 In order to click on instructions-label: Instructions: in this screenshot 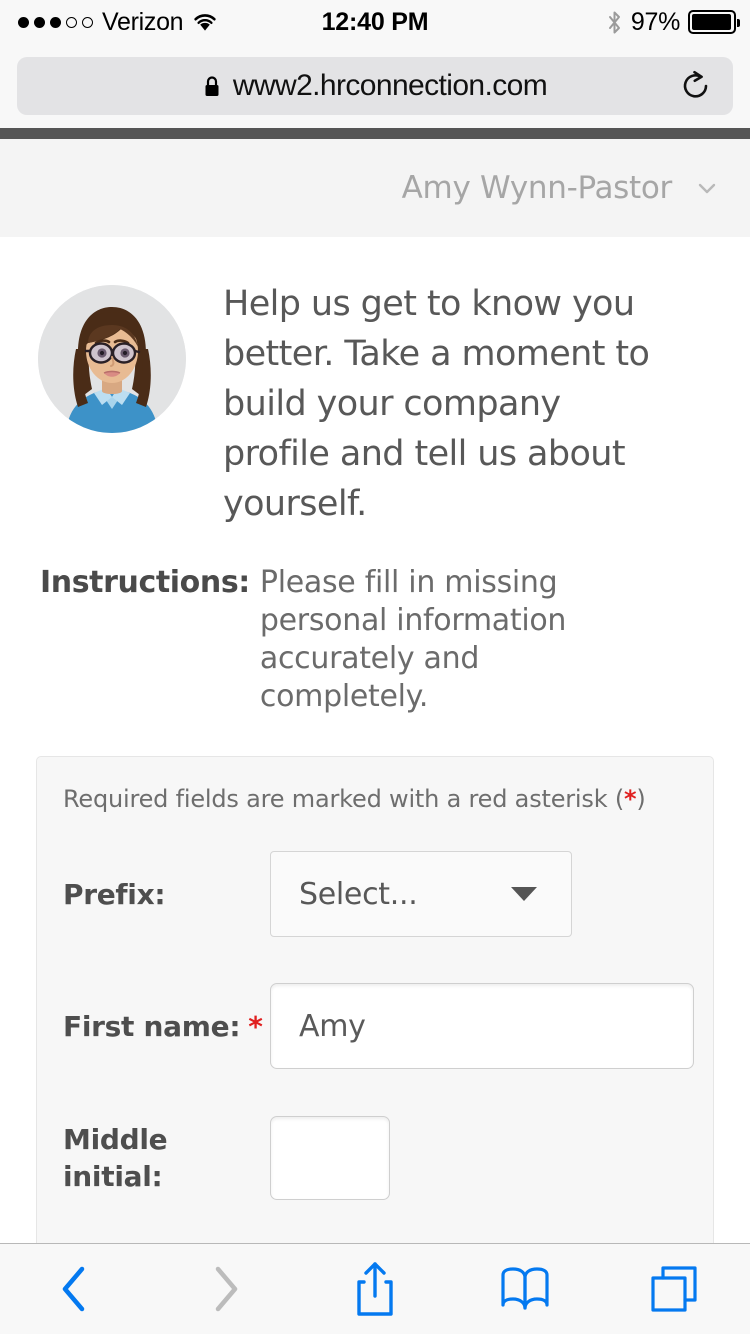, I will do `click(145, 582)`.